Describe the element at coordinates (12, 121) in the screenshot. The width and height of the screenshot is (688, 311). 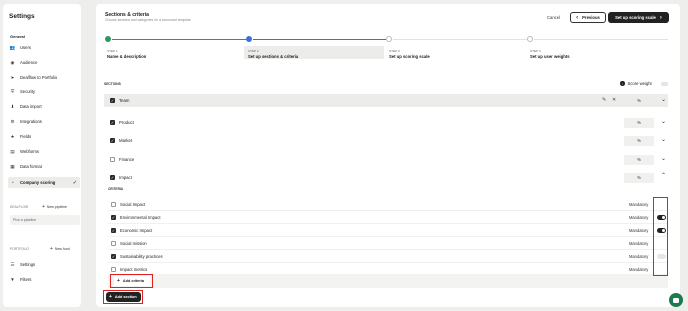
I see `plug-icon: ⚙` at that location.